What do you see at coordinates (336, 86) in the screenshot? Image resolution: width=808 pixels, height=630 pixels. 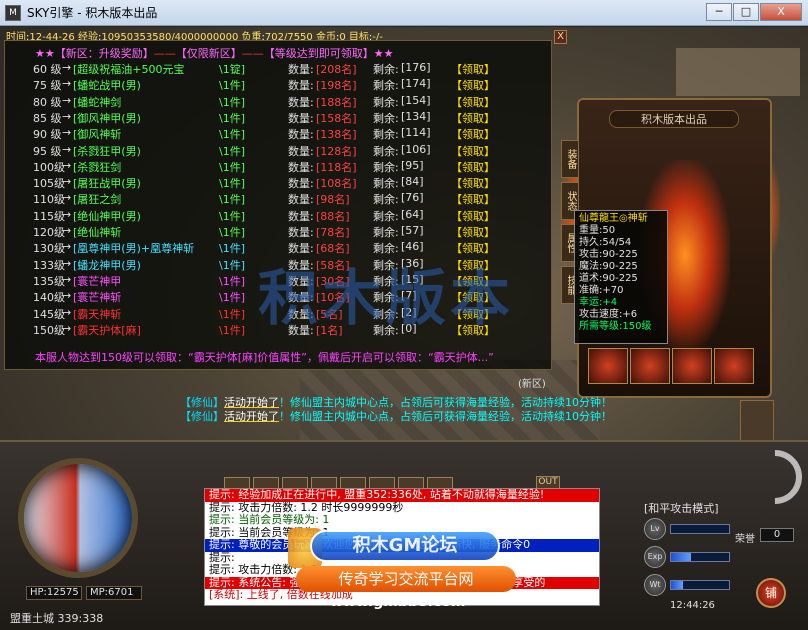 I see `count-value: [198名]` at bounding box center [336, 86].